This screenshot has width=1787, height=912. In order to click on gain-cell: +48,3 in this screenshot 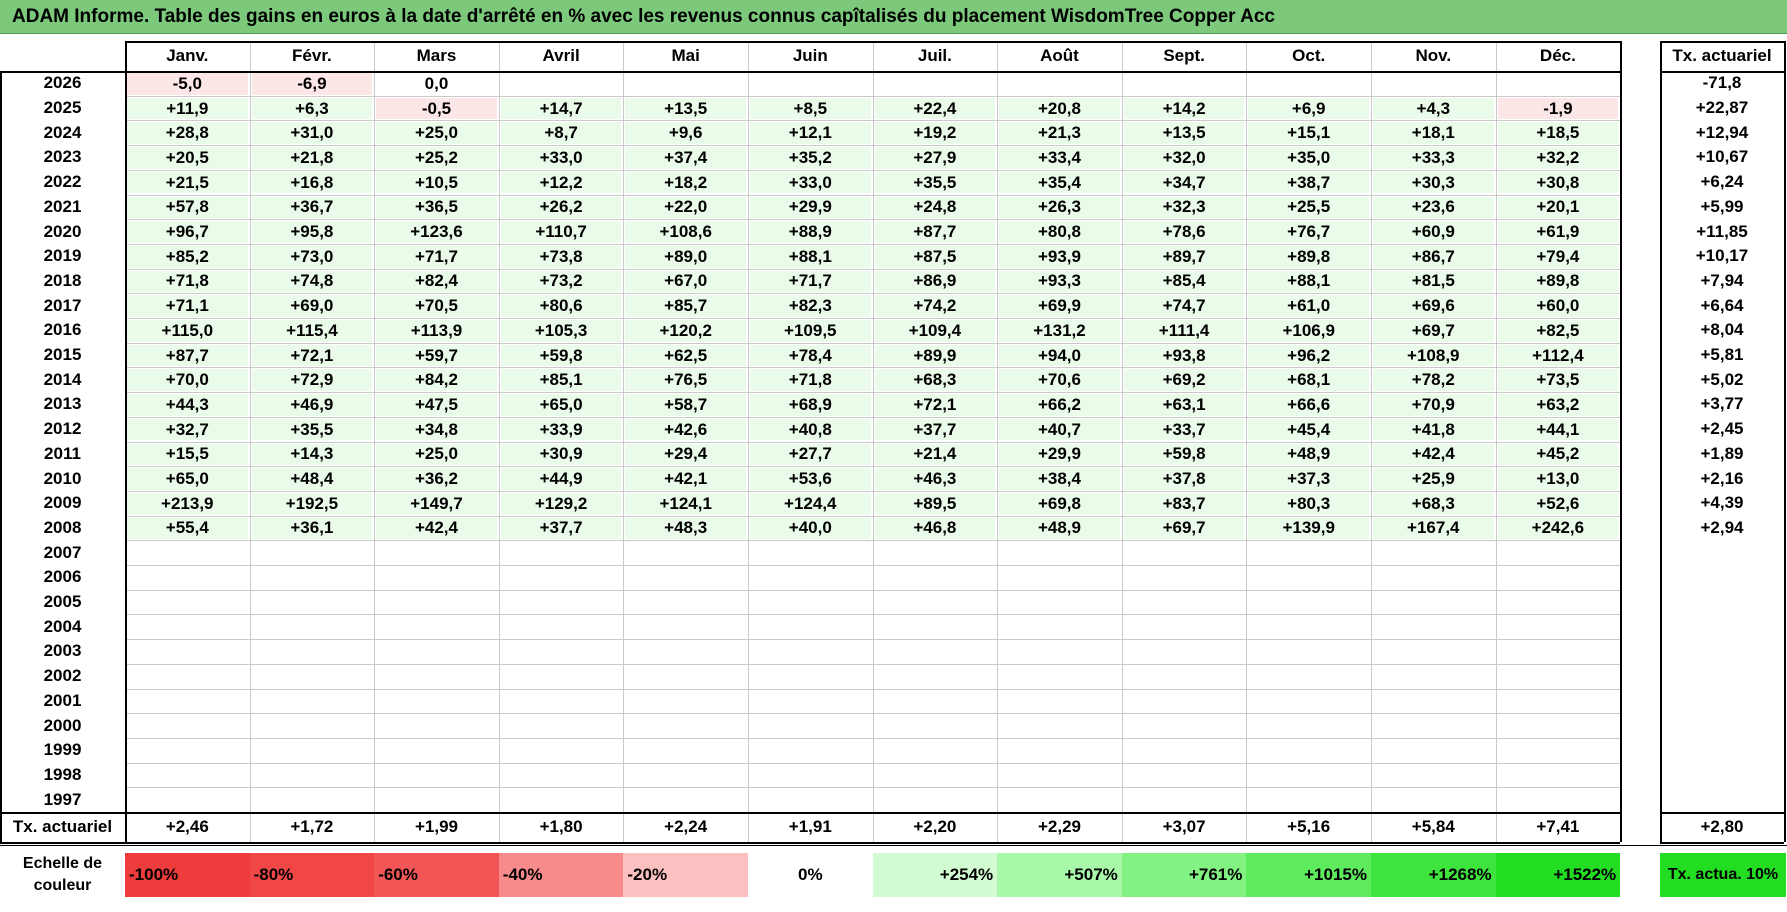, I will do `click(685, 528)`.